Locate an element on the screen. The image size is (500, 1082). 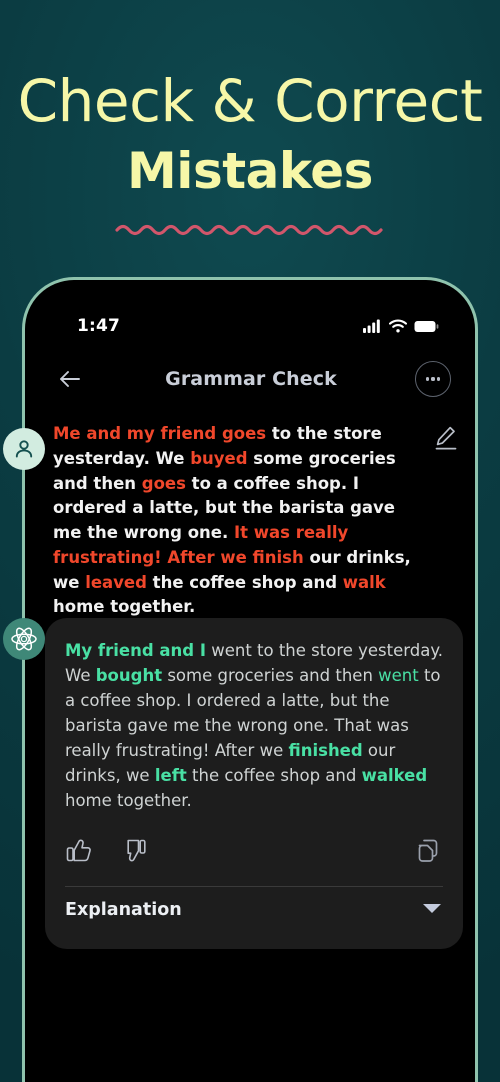
back-button is located at coordinates (70, 379).